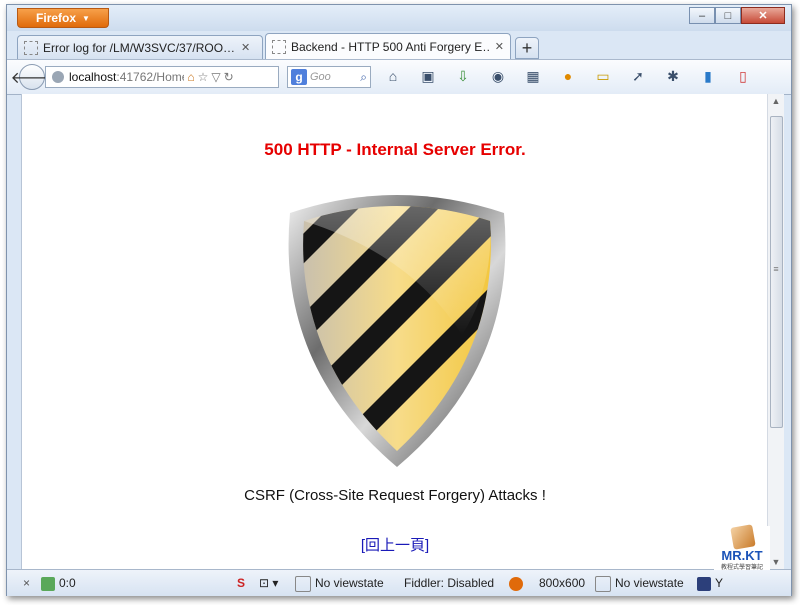 Image resolution: width=800 pixels, height=605 pixels. What do you see at coordinates (776, 562) in the screenshot?
I see `scroll-down-icon: ▼` at bounding box center [776, 562].